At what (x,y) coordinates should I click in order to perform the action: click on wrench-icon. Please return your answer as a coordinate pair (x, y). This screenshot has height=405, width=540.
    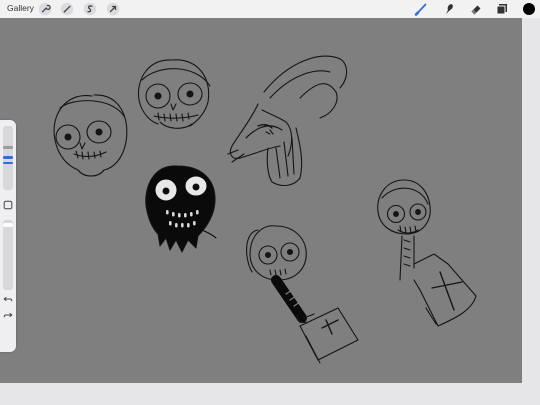
    Looking at the image, I should click on (45, 9).